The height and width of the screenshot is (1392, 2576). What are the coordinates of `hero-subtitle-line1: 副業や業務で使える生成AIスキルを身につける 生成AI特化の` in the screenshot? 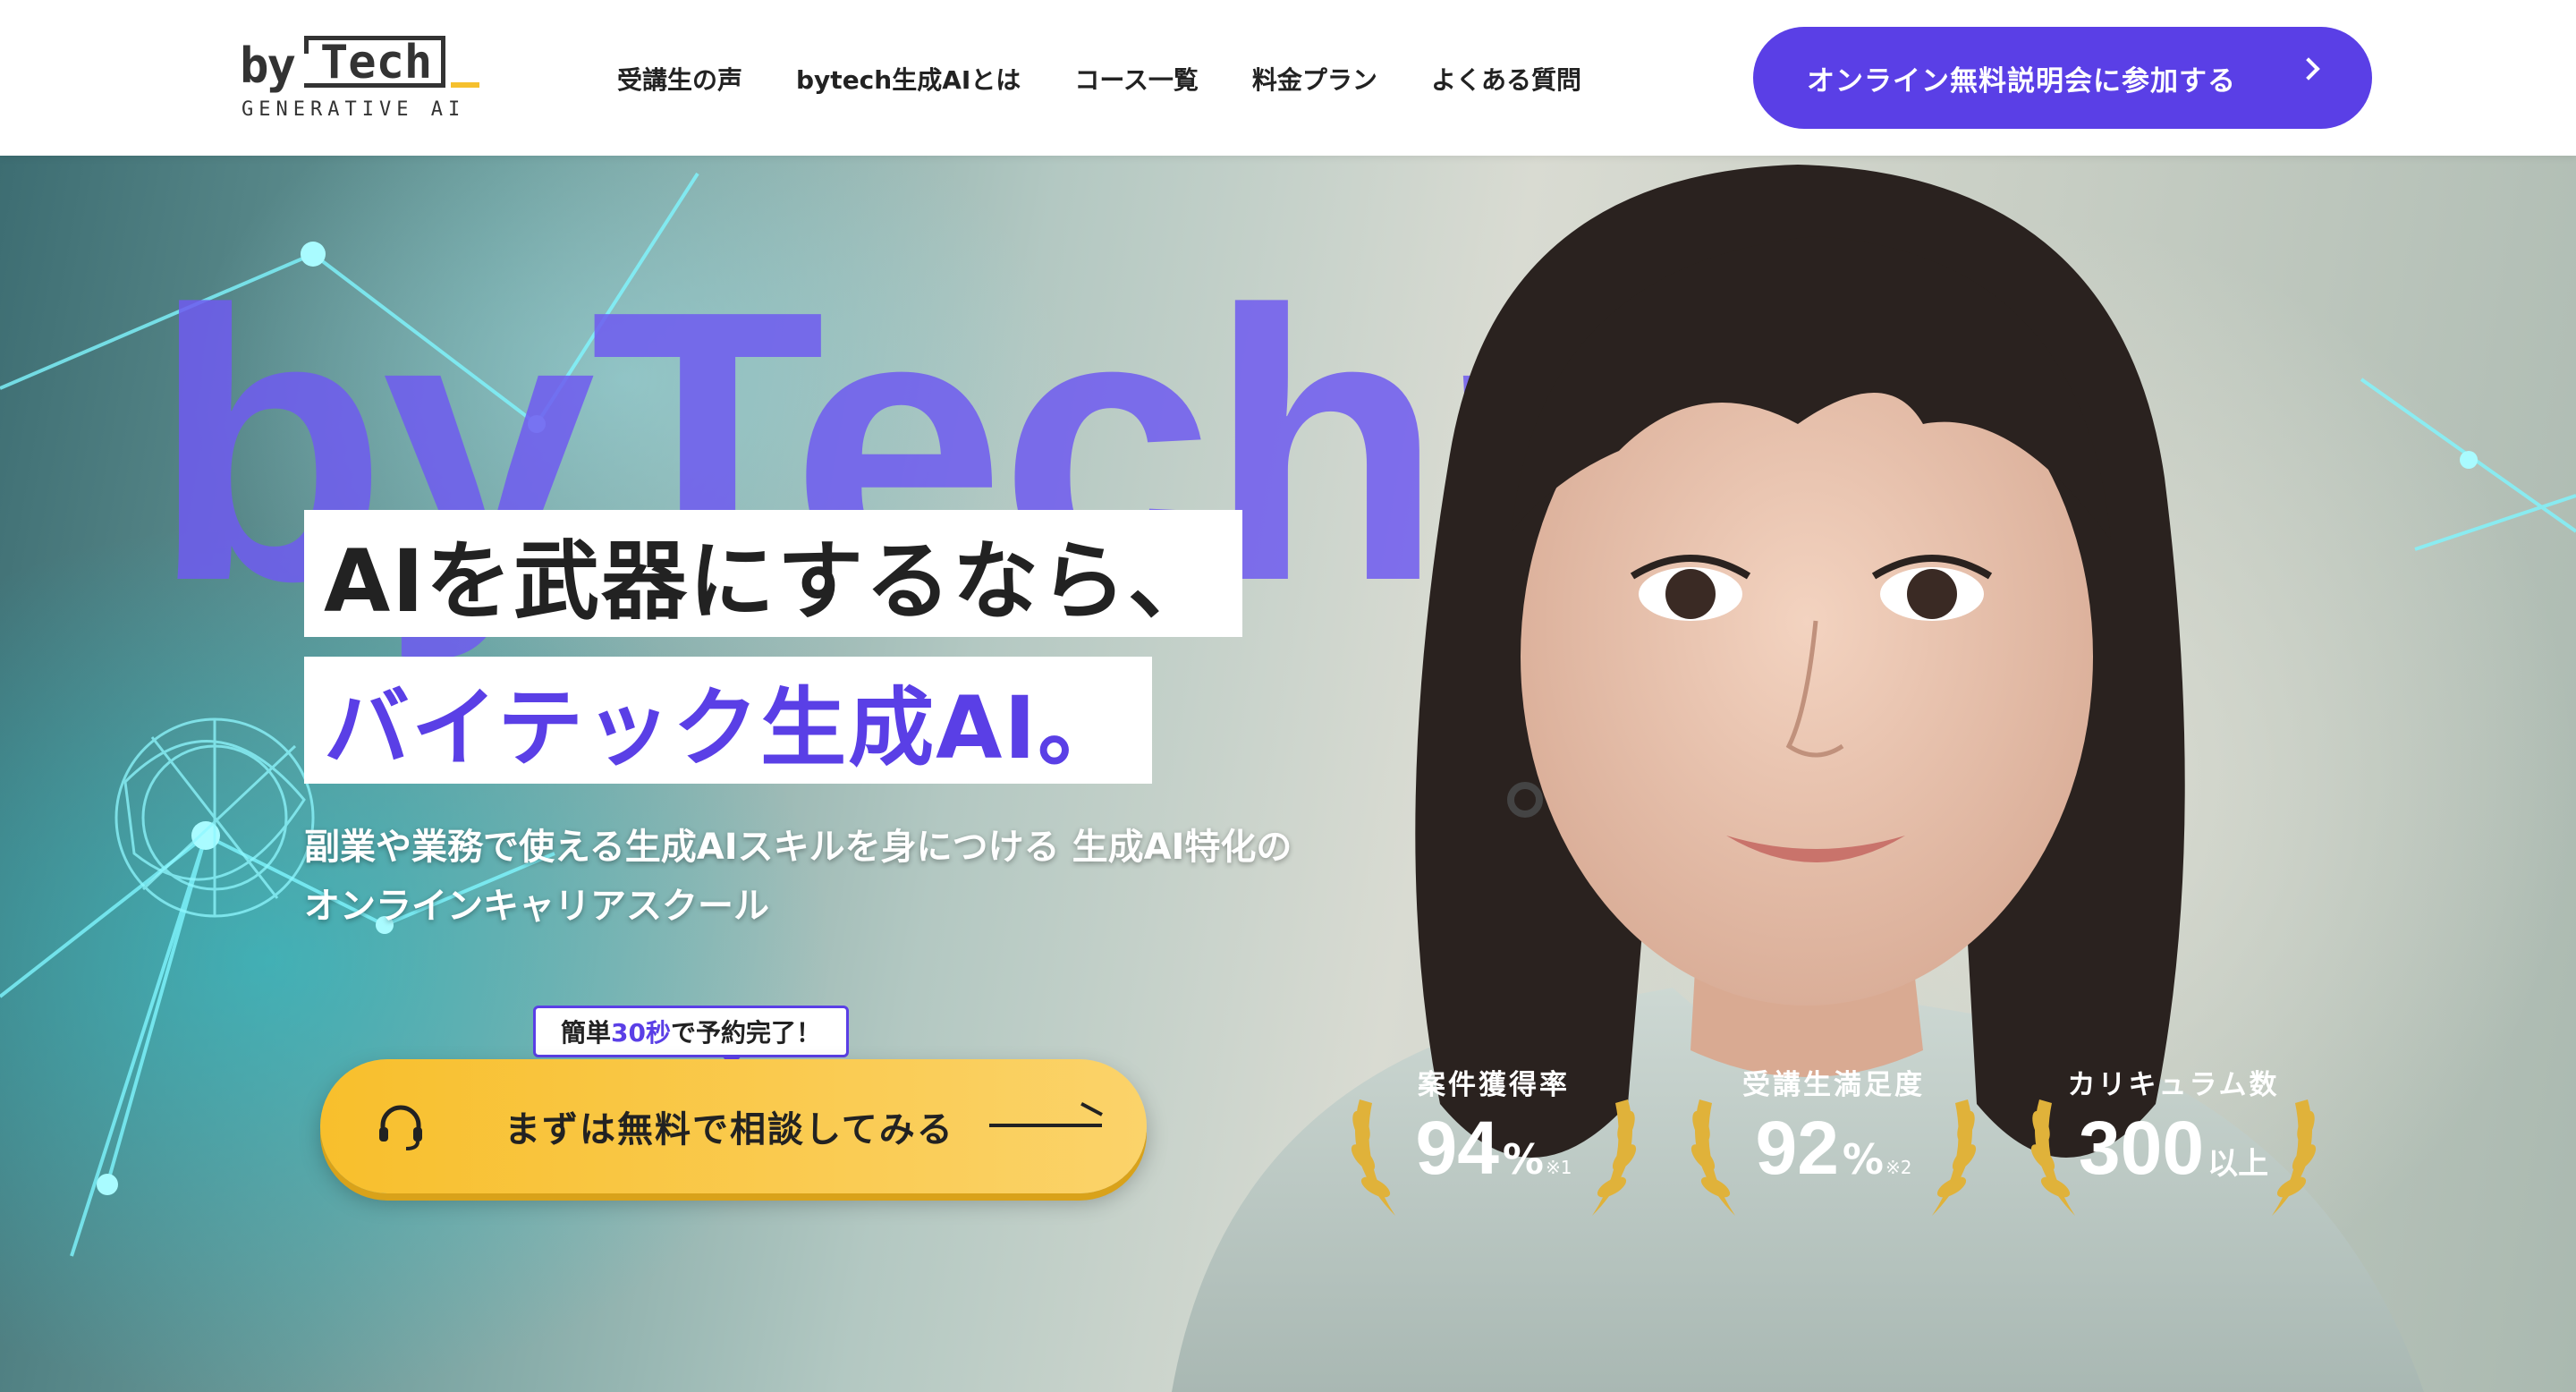 It's located at (798, 847).